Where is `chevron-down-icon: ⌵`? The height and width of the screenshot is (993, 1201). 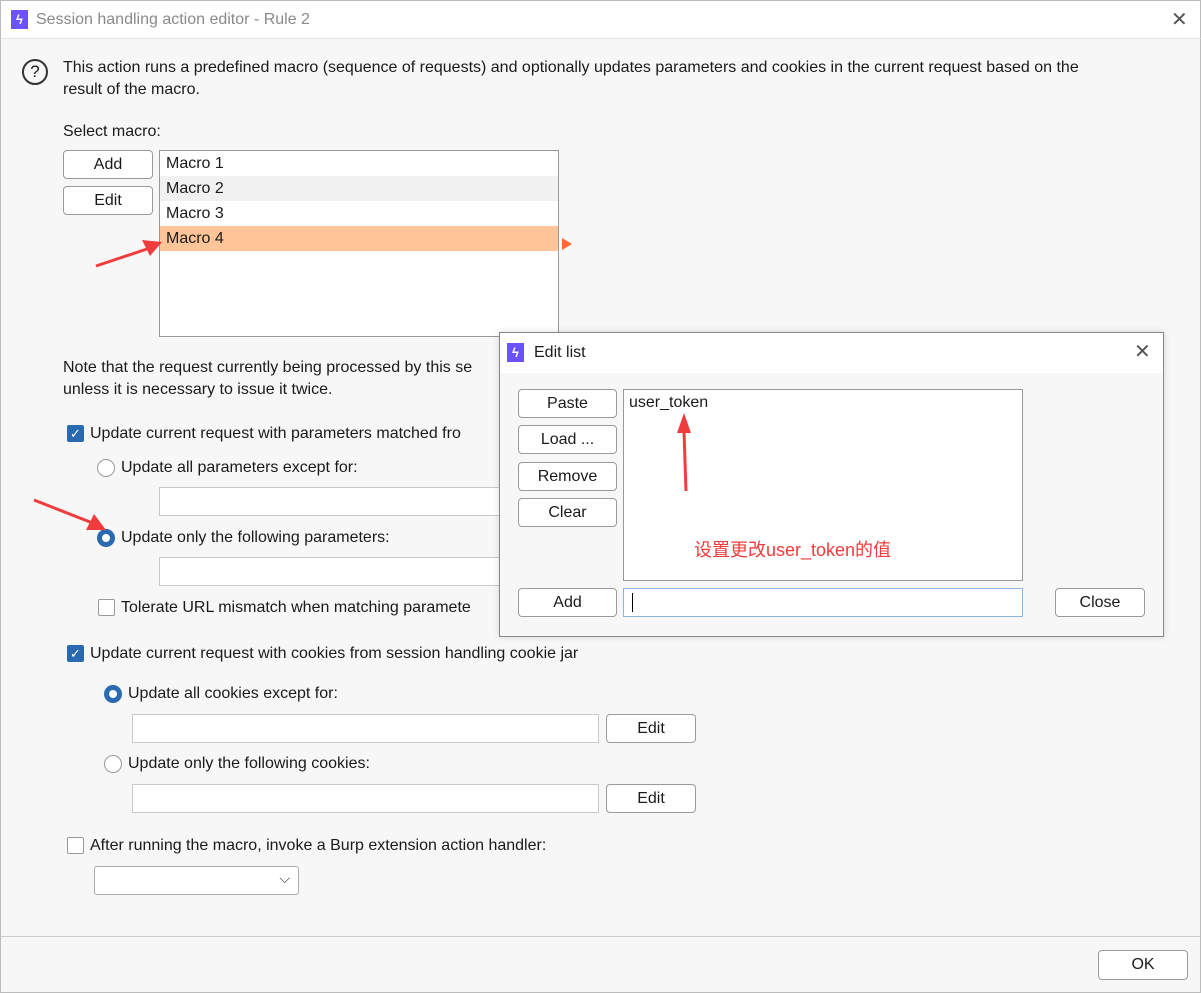 chevron-down-icon: ⌵ is located at coordinates (284, 878).